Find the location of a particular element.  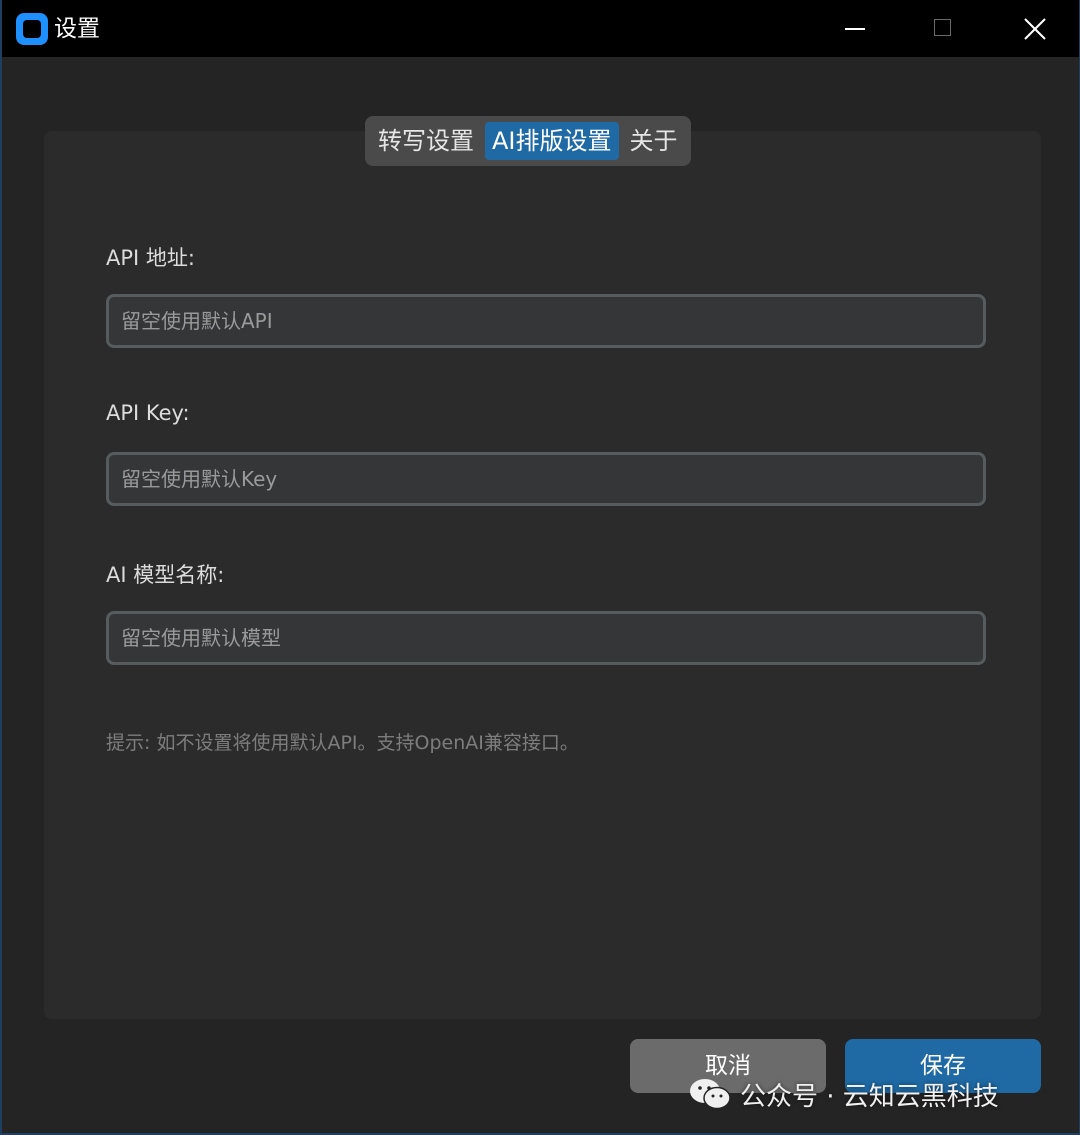

wechat-icon is located at coordinates (710, 1094).